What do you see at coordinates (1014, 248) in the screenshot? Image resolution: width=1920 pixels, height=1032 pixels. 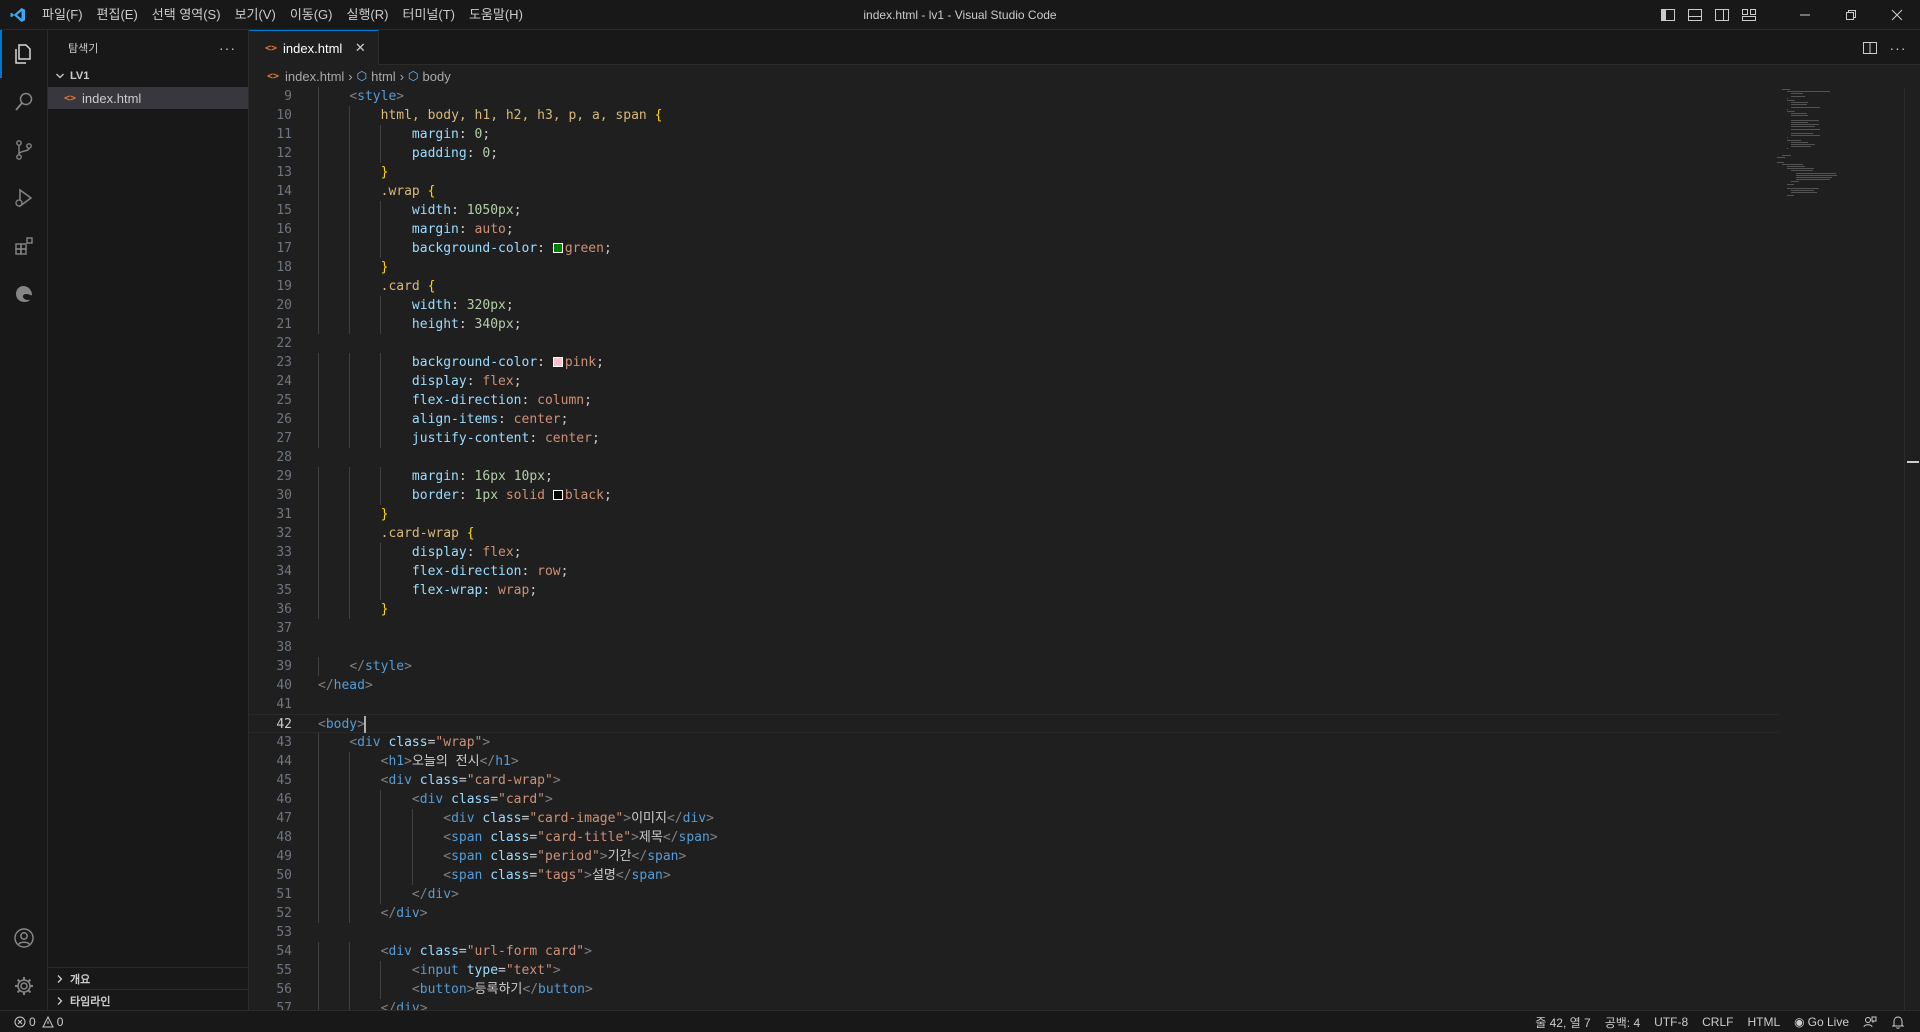 I see `code-line: 17 background-color: green;` at bounding box center [1014, 248].